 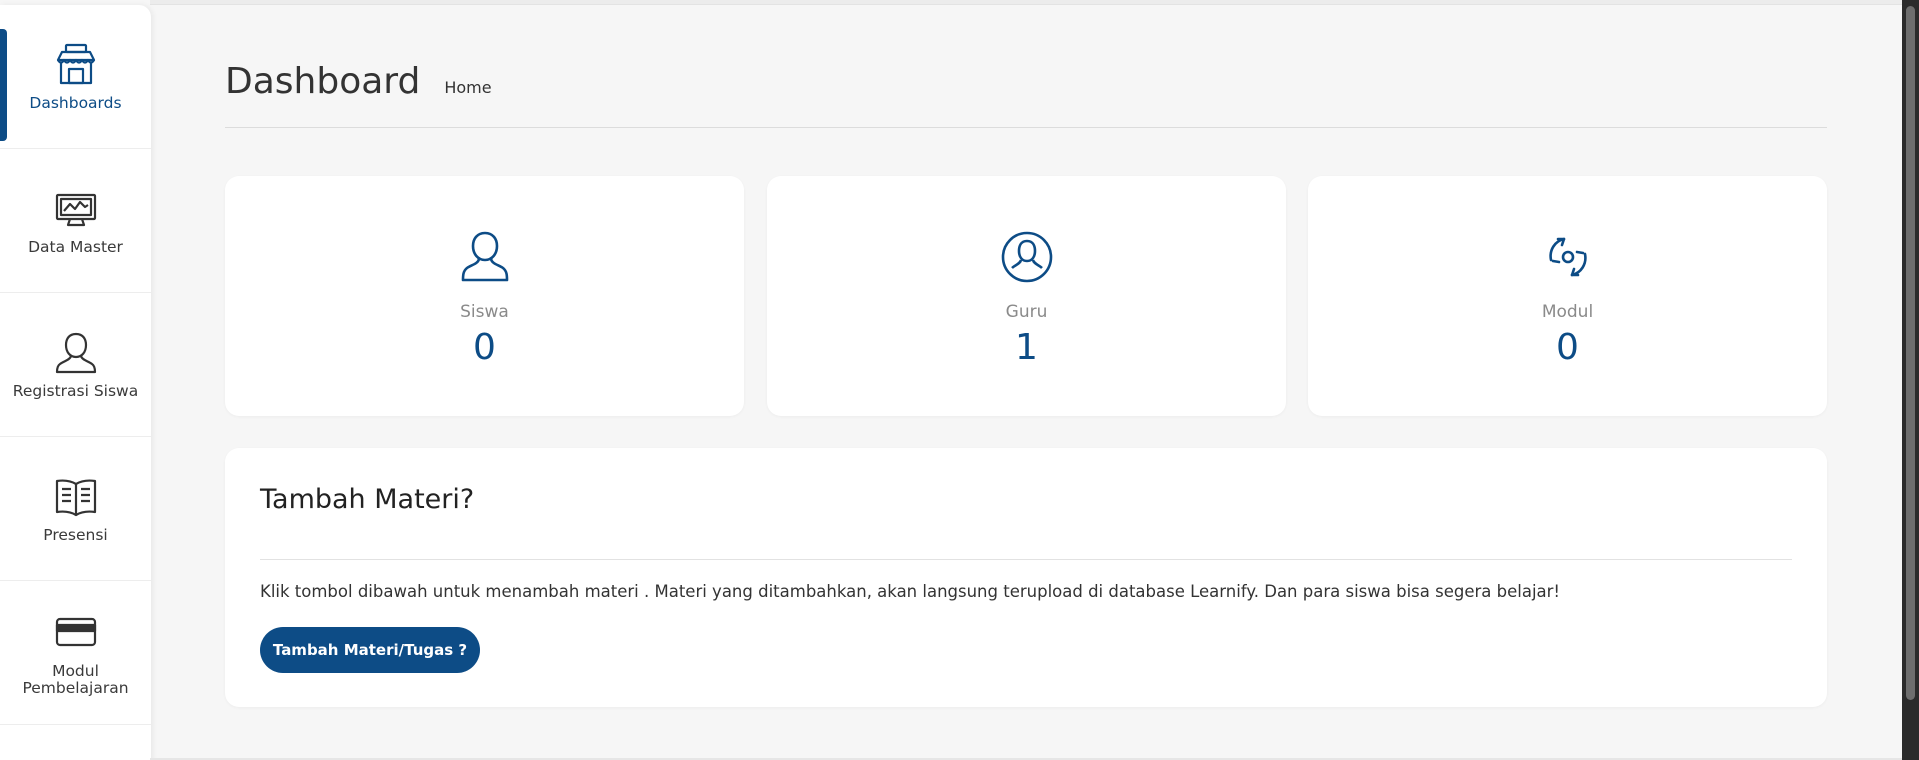 What do you see at coordinates (1910, 353) in the screenshot?
I see `scrollbar-thumb` at bounding box center [1910, 353].